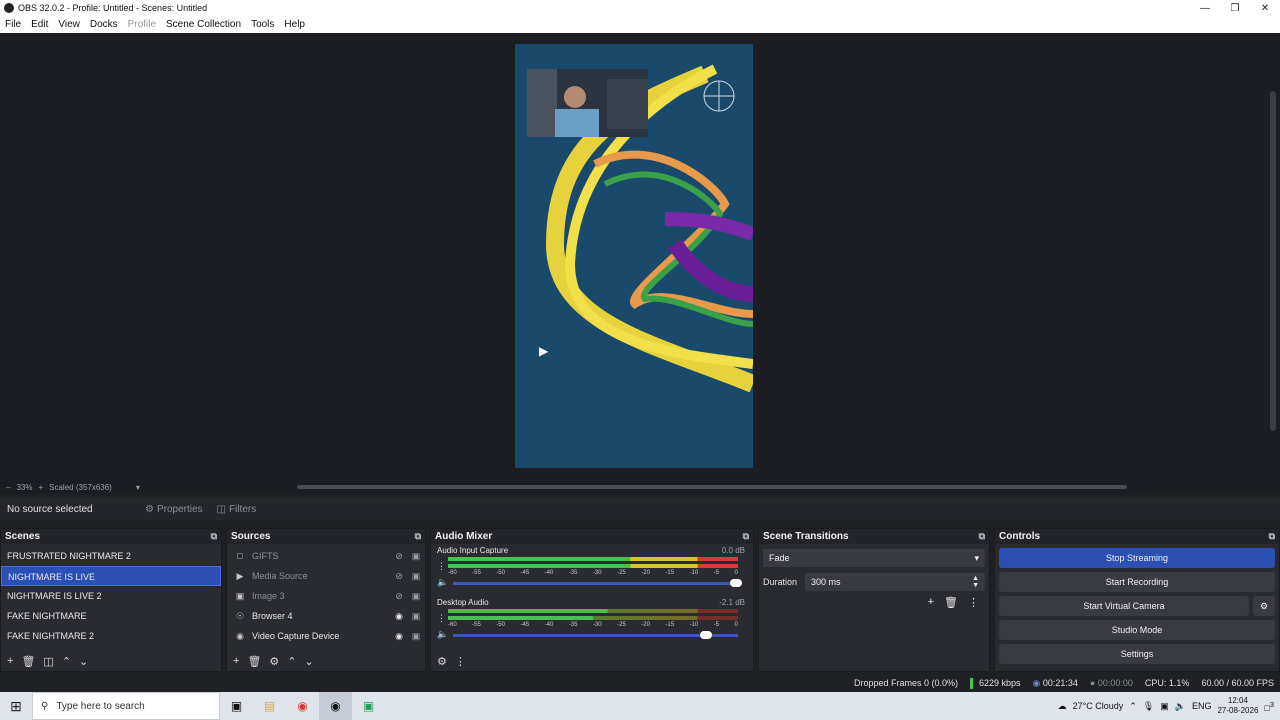  What do you see at coordinates (1098, 706) in the screenshot?
I see `weather-text: 27°C Cloudy` at bounding box center [1098, 706].